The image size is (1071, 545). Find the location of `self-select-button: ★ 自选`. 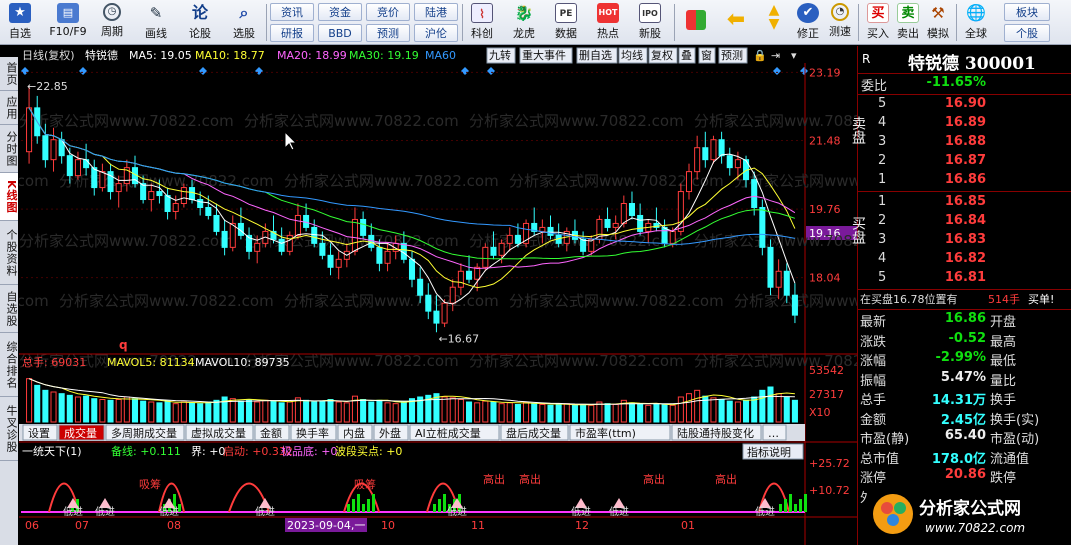

self-select-button: ★ 自选 is located at coordinates (20, 22).